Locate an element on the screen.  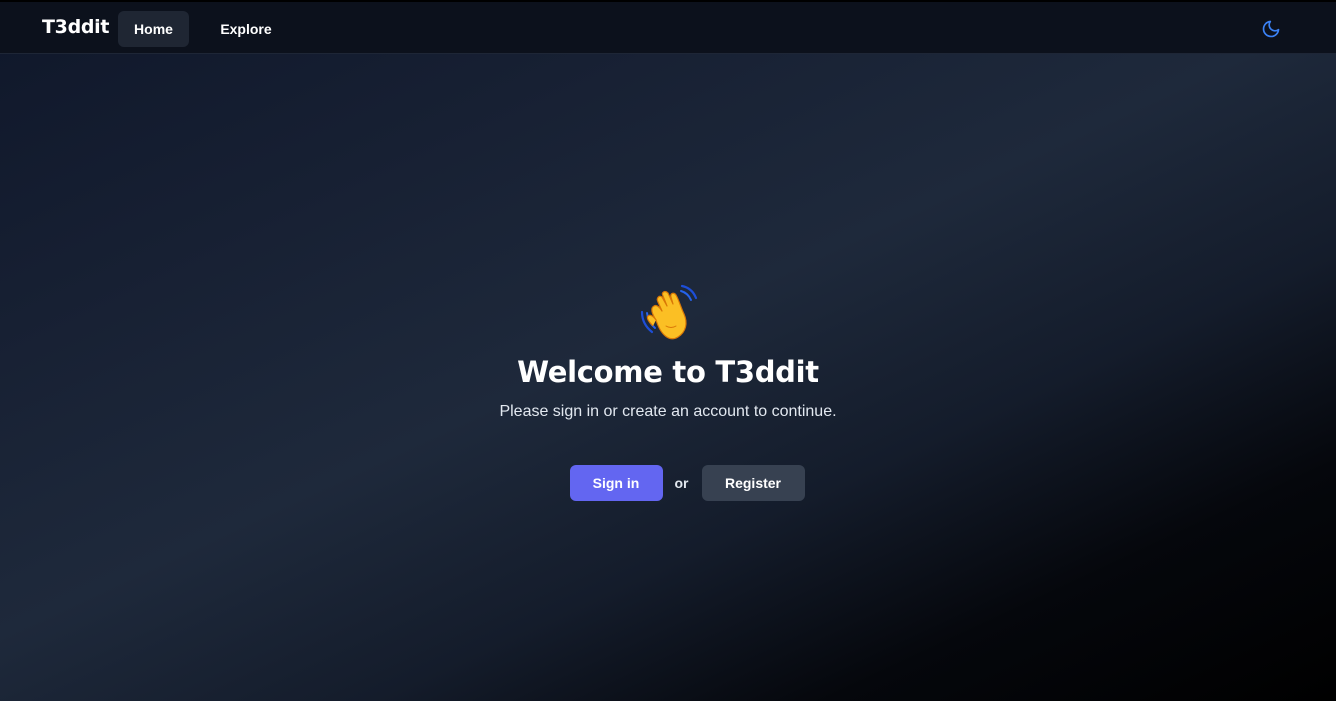
nav-item-home: Home is located at coordinates (153, 29).